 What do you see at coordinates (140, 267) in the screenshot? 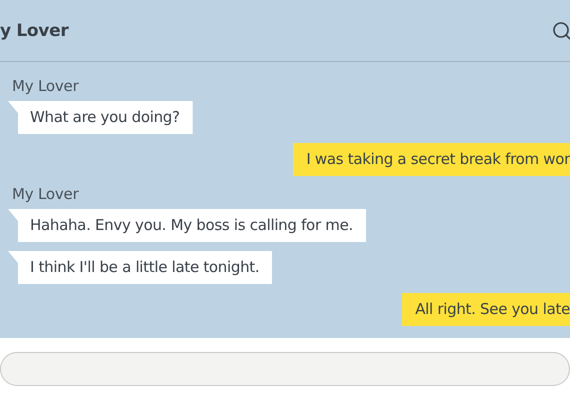
I see `incoming-message: I think I'll be a little late tonight.` at bounding box center [140, 267].